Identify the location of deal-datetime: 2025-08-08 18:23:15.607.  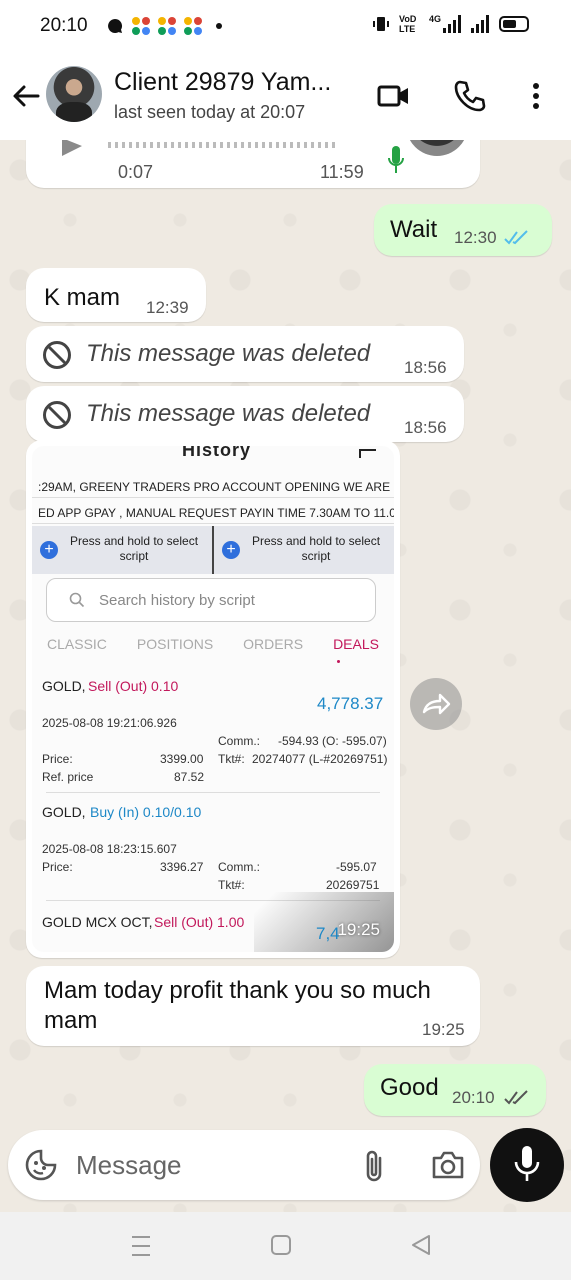
(109, 849).